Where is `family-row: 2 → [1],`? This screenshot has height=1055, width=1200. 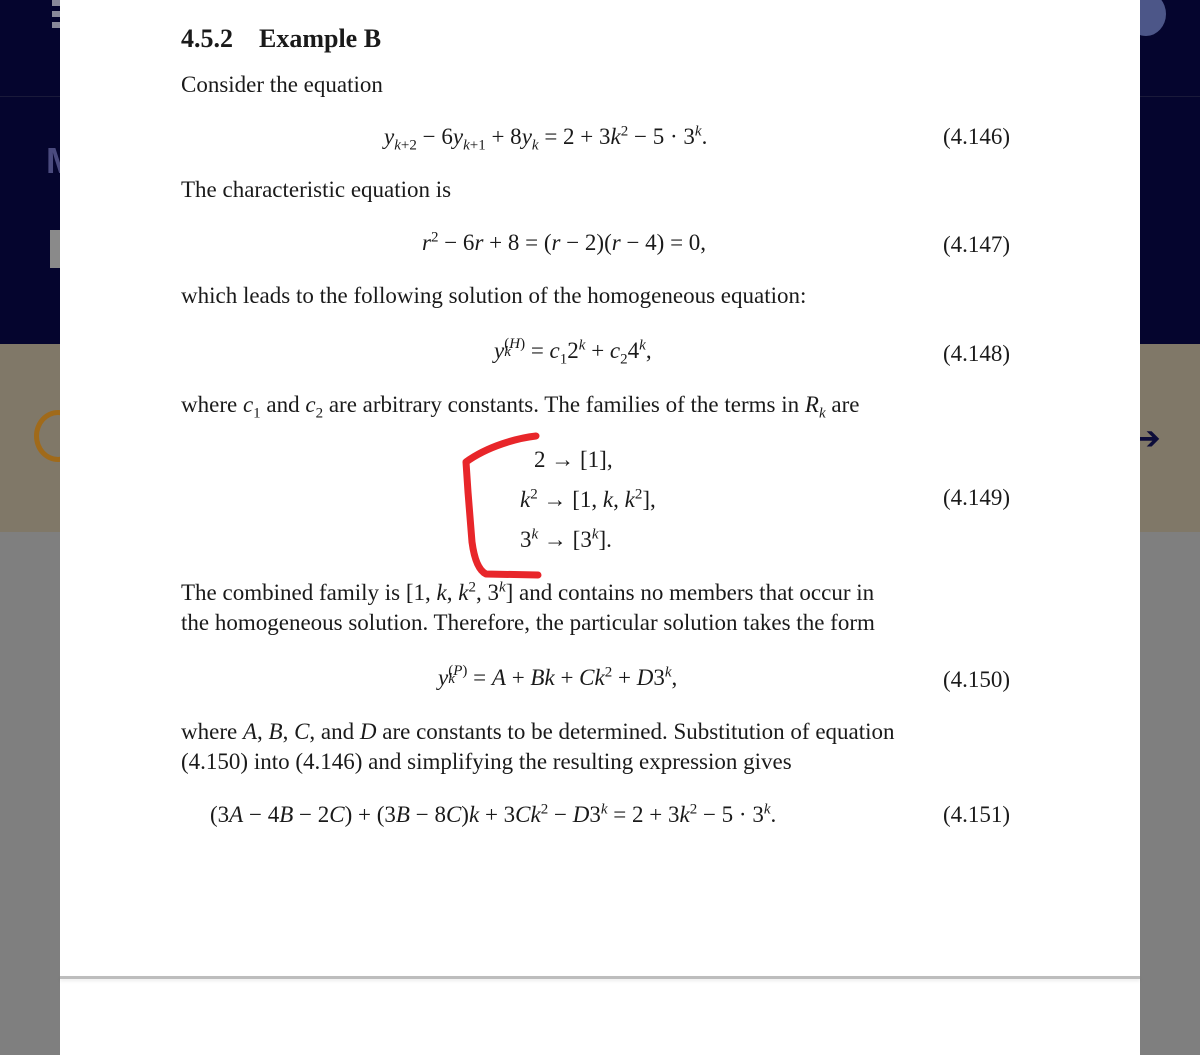 family-row: 2 → [1], is located at coordinates (573, 459).